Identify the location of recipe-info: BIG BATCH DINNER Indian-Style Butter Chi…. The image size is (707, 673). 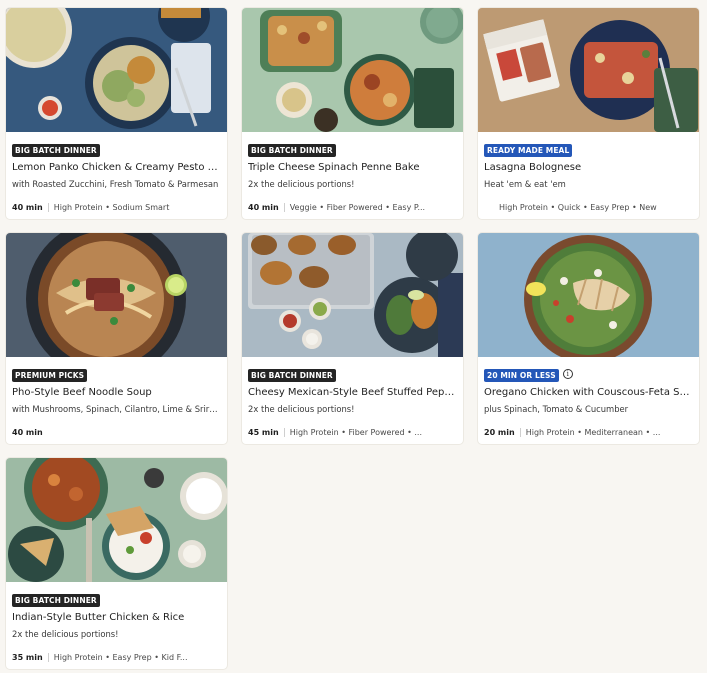
(116, 625).